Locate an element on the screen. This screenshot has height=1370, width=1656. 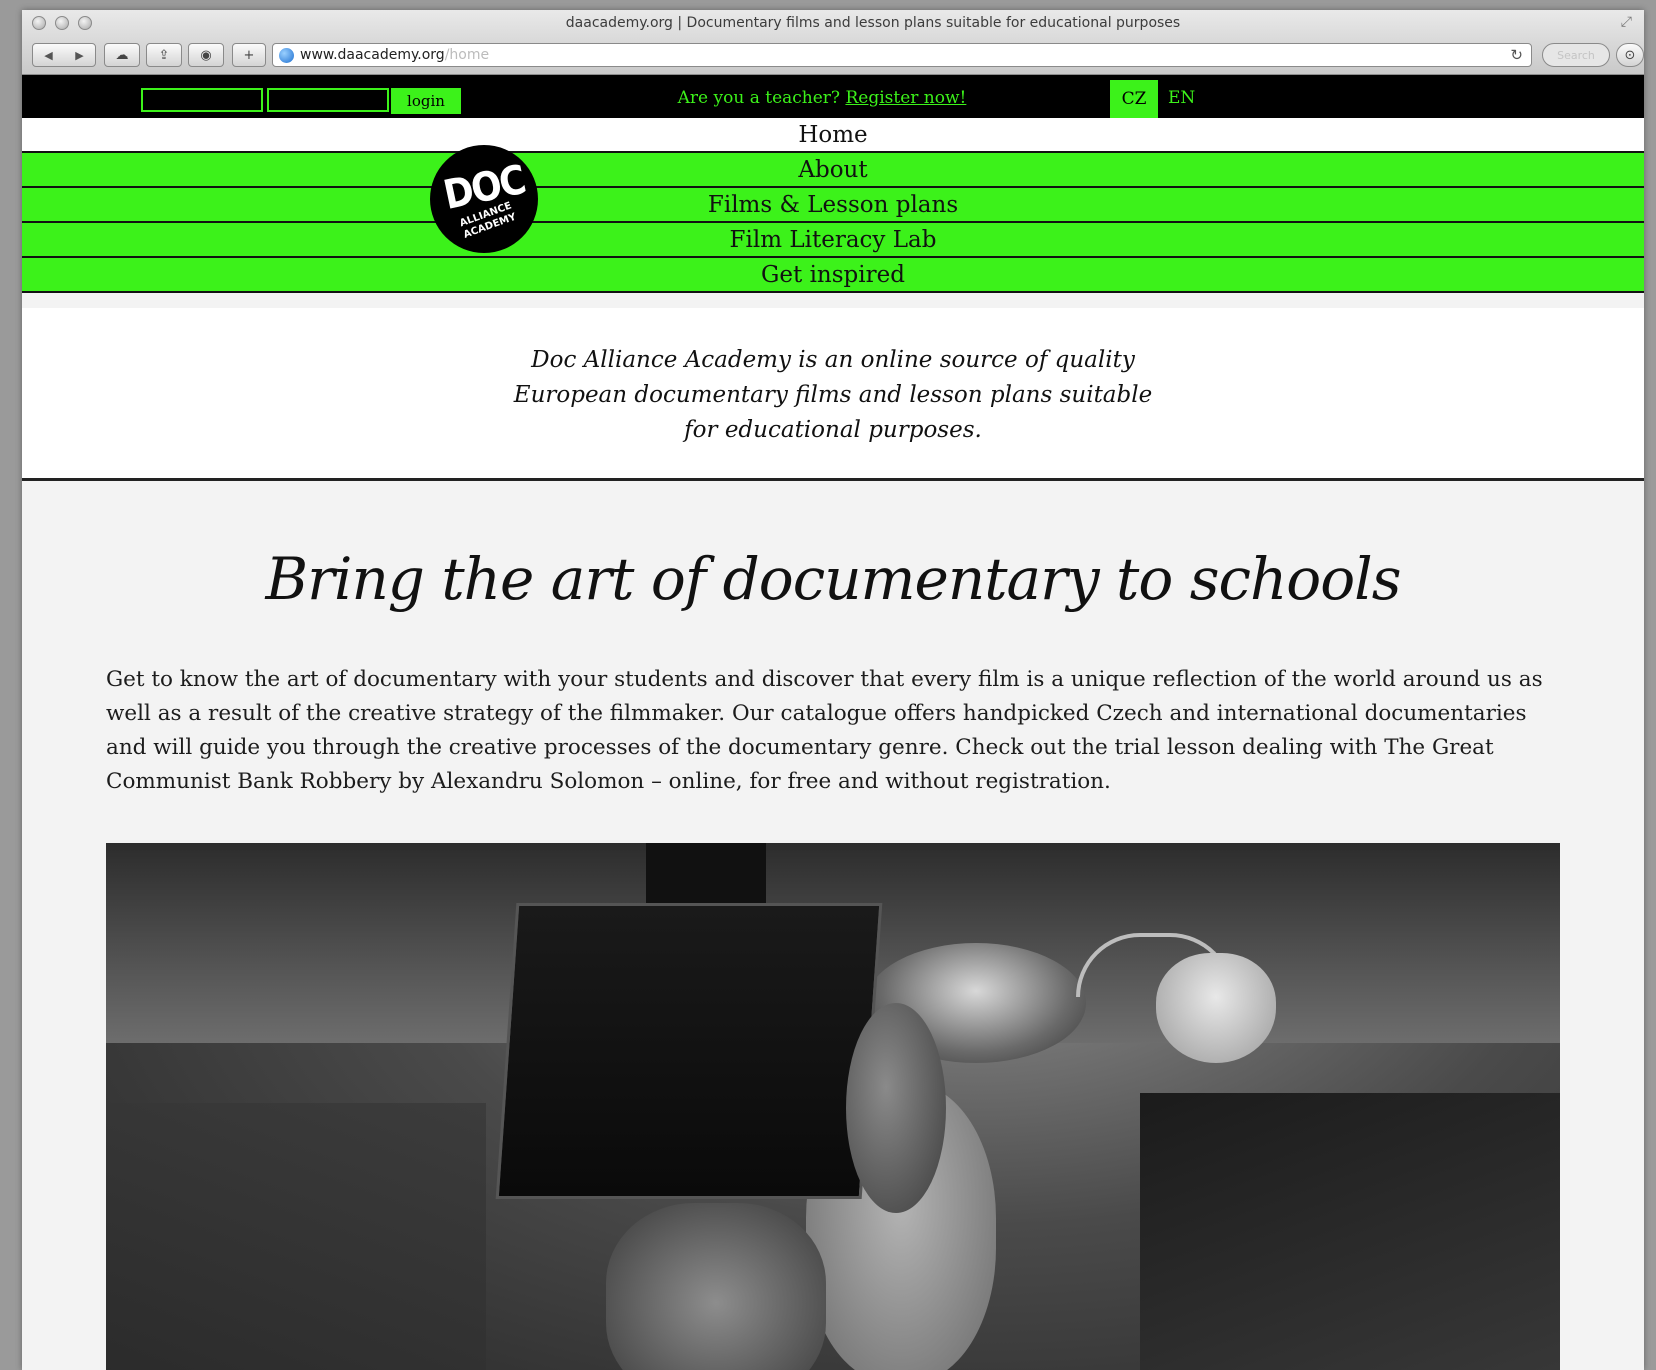
photo-wall-right is located at coordinates (1350, 1231).